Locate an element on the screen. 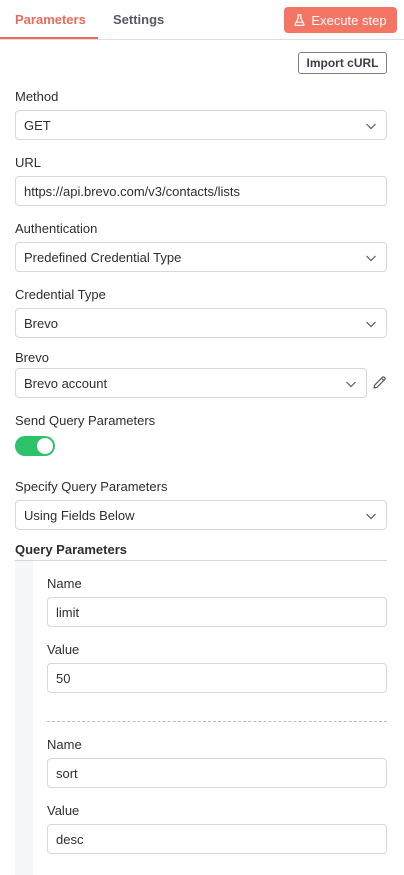 This screenshot has width=404, height=875. execute-step-button: Execute step is located at coordinates (340, 20).